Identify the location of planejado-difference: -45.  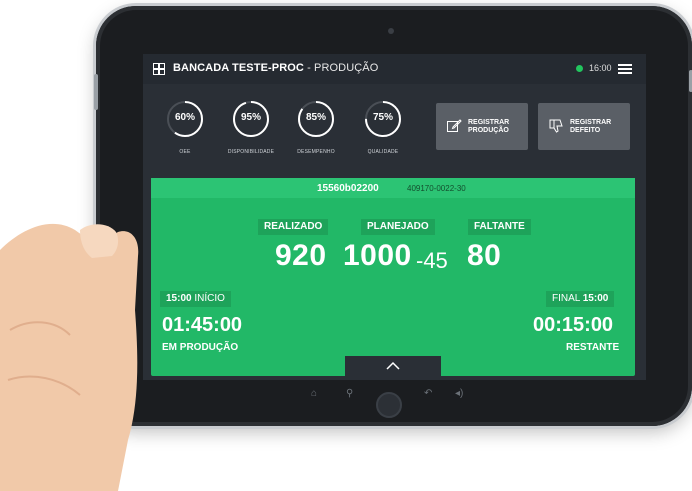
(432, 260).